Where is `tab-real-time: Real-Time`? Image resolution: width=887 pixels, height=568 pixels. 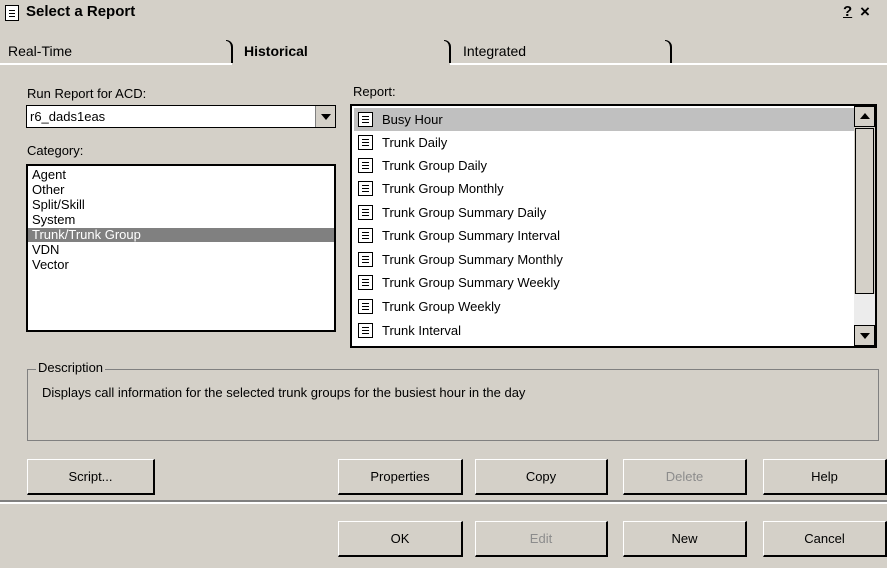 tab-real-time: Real-Time is located at coordinates (117, 52).